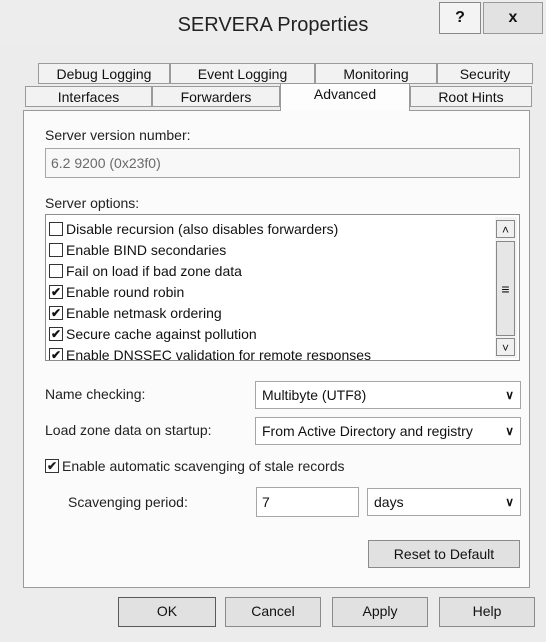 Image resolution: width=546 pixels, height=642 pixels. Describe the element at coordinates (273, 612) in the screenshot. I see `cancel-button: Cancel` at that location.